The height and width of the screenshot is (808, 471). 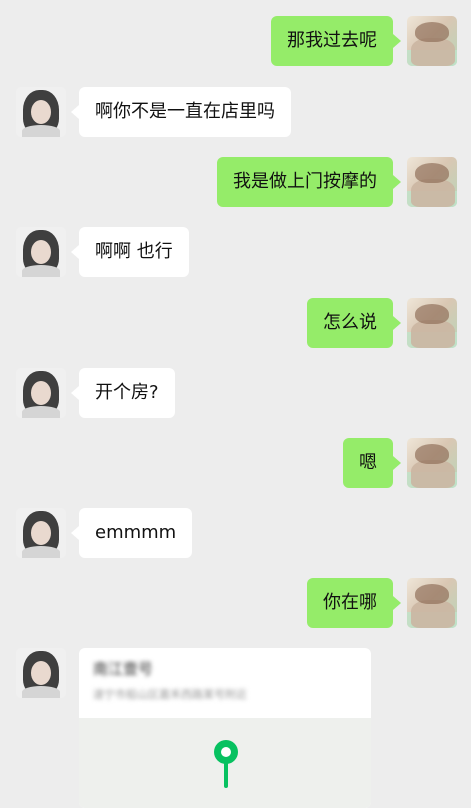 I want to click on message-row: 开个房?, so click(x=235, y=393).